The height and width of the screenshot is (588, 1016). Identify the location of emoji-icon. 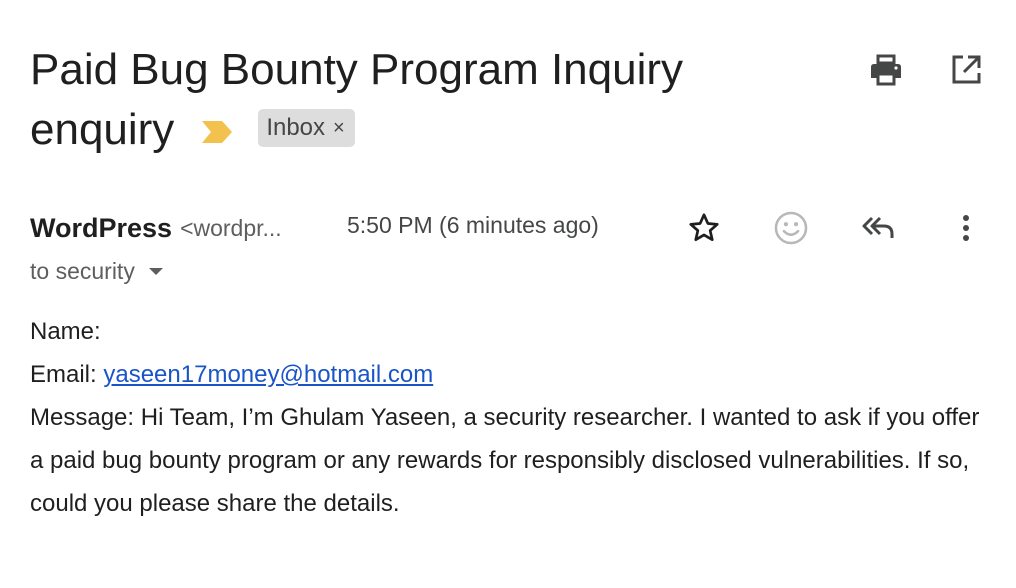
(791, 228).